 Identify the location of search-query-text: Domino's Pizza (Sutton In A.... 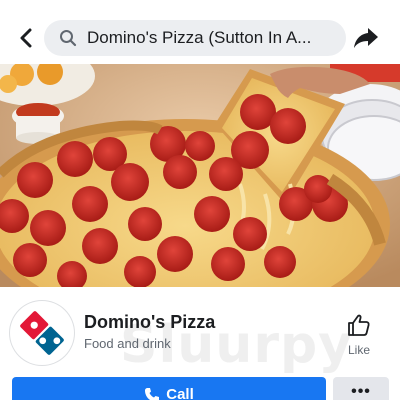
(199, 37).